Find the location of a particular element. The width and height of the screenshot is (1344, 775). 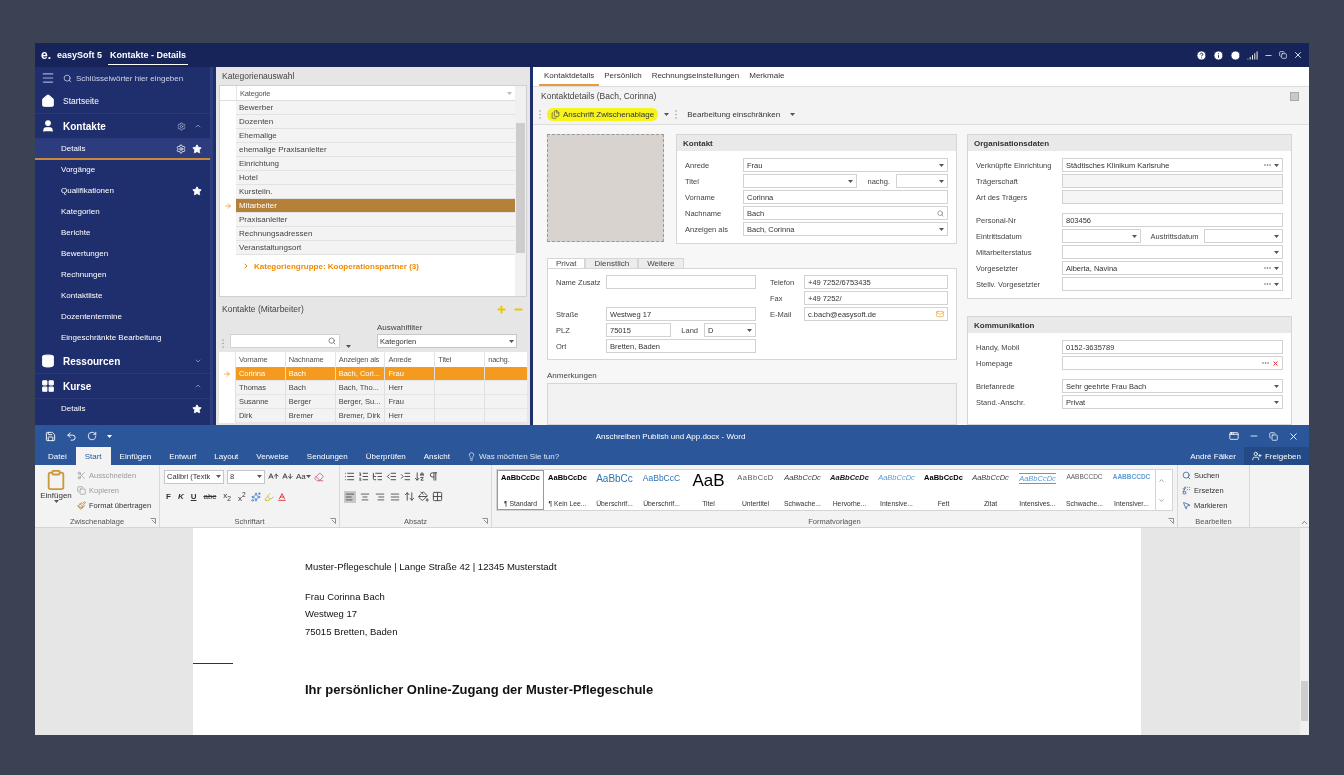

tab: Merkmale is located at coordinates (767, 76).